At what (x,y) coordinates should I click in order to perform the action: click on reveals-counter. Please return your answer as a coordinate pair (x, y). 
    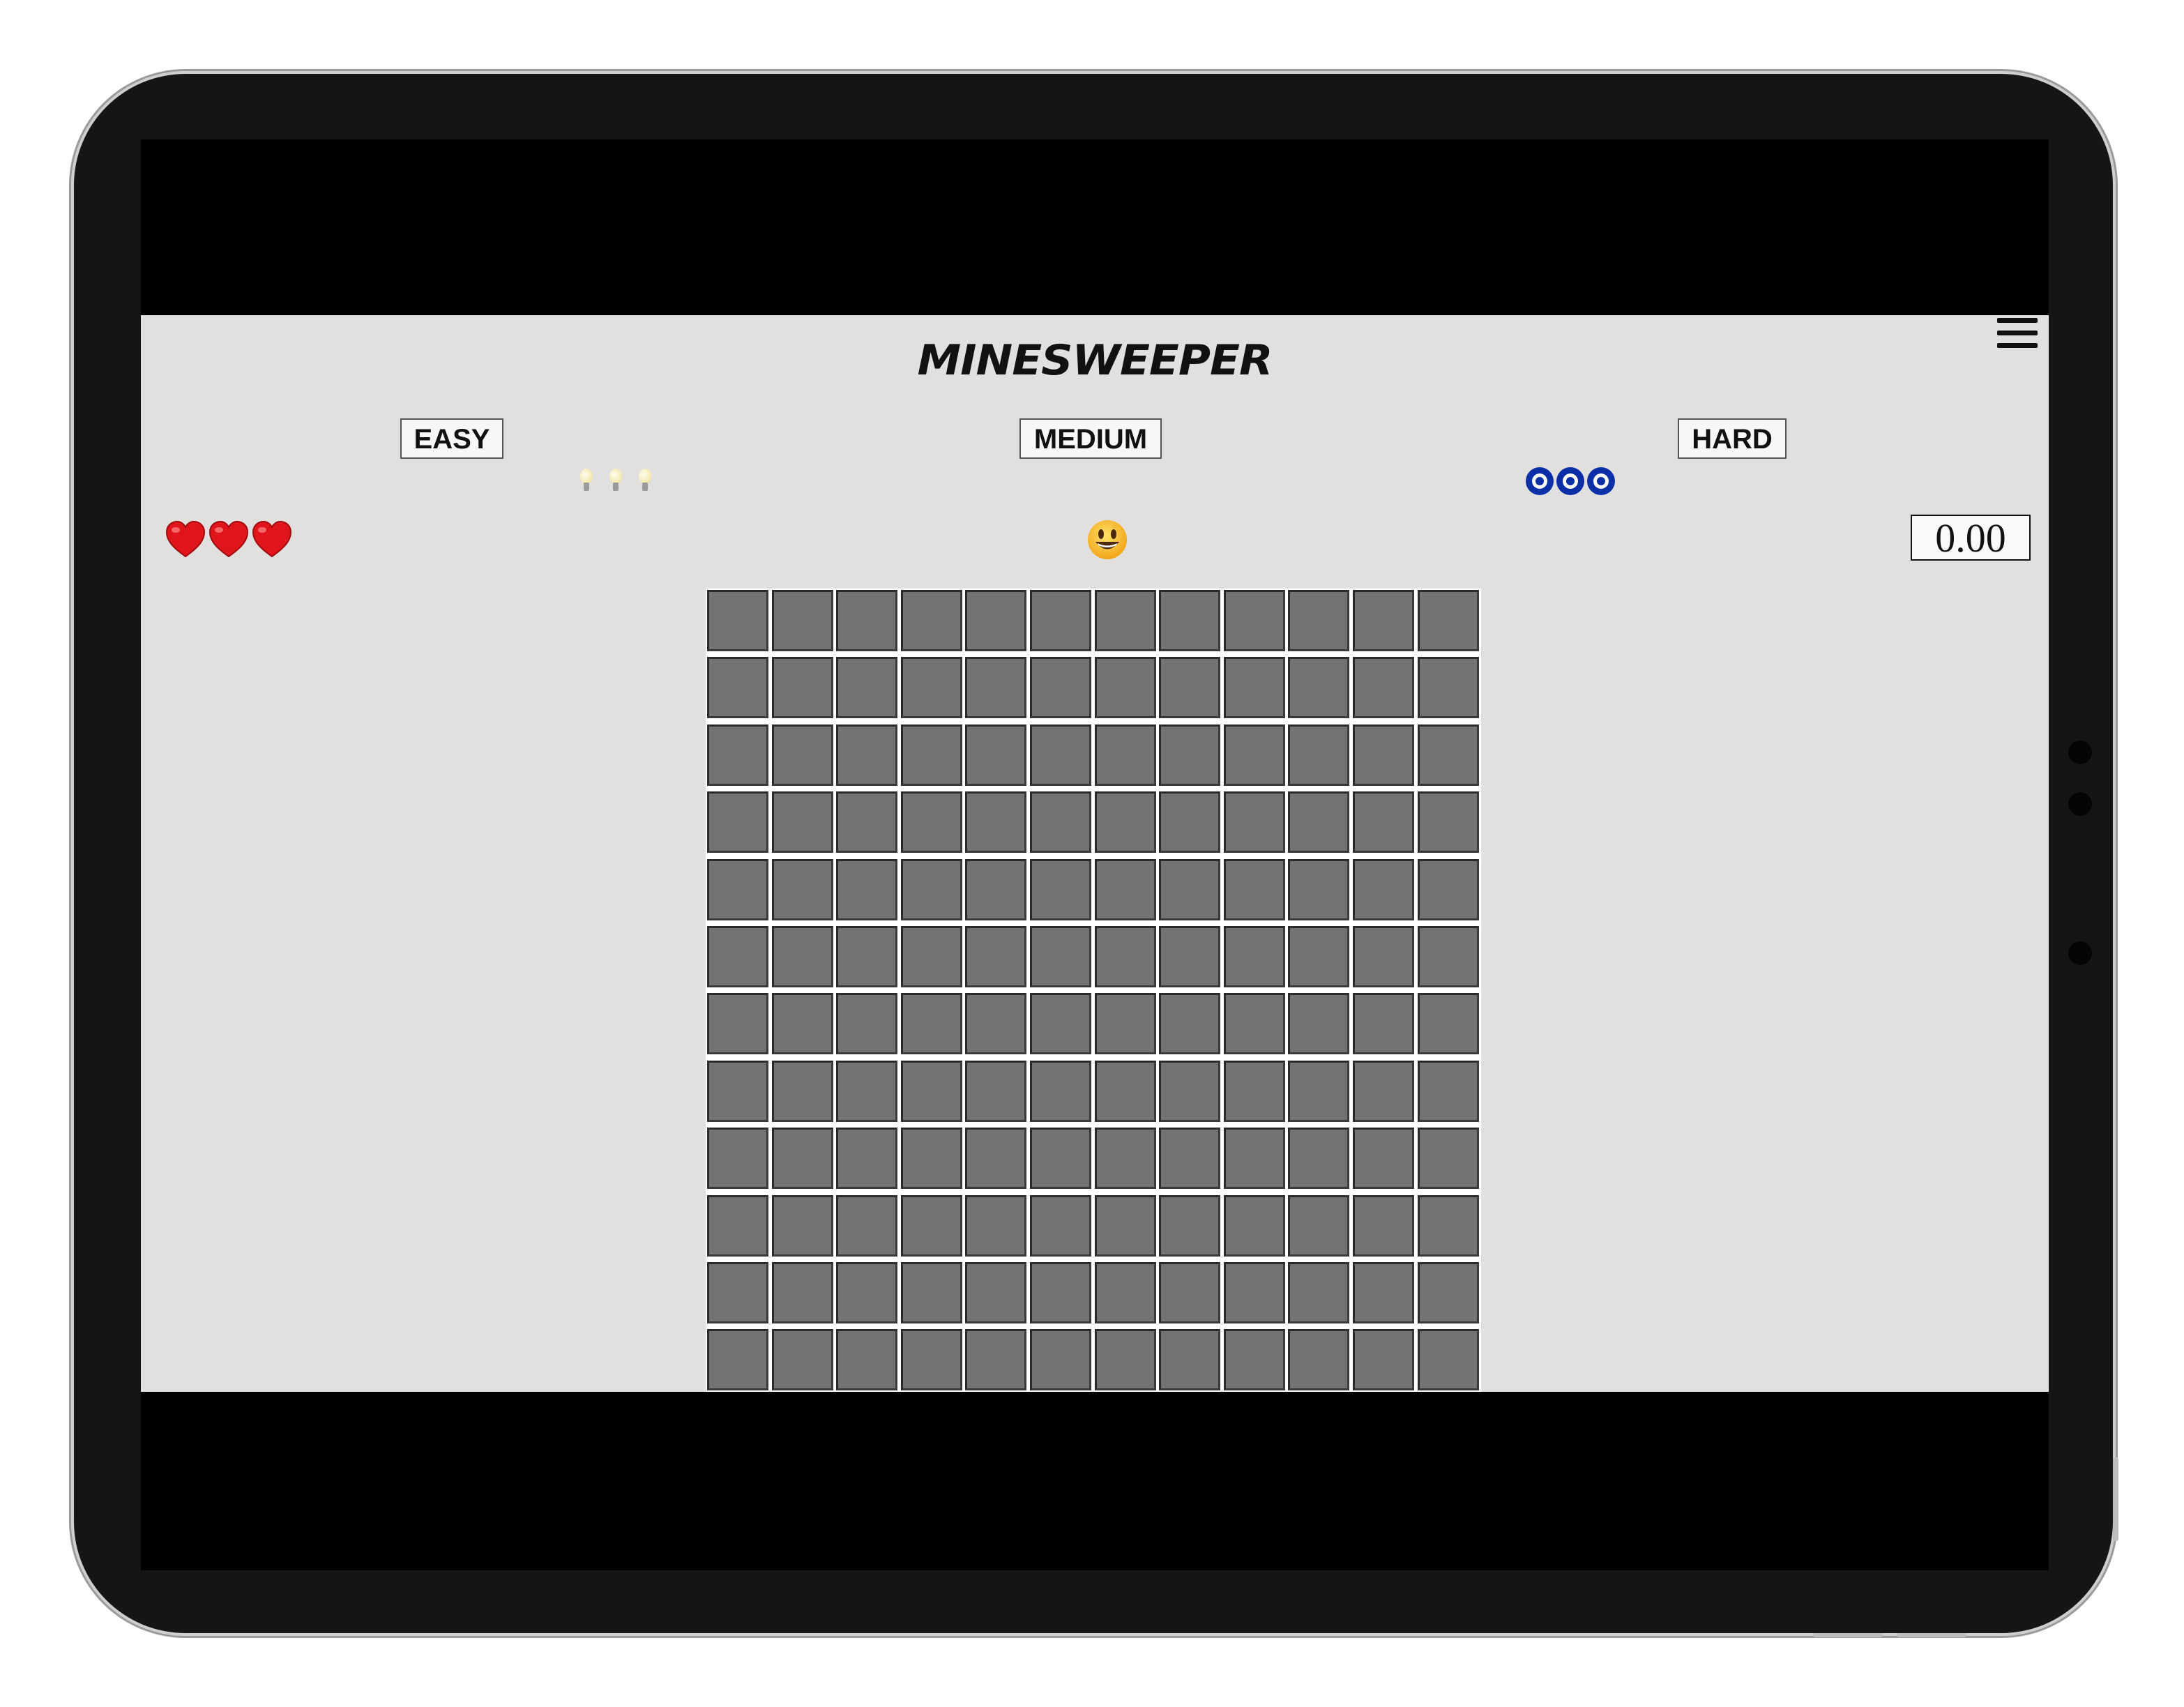
    Looking at the image, I should click on (1572, 481).